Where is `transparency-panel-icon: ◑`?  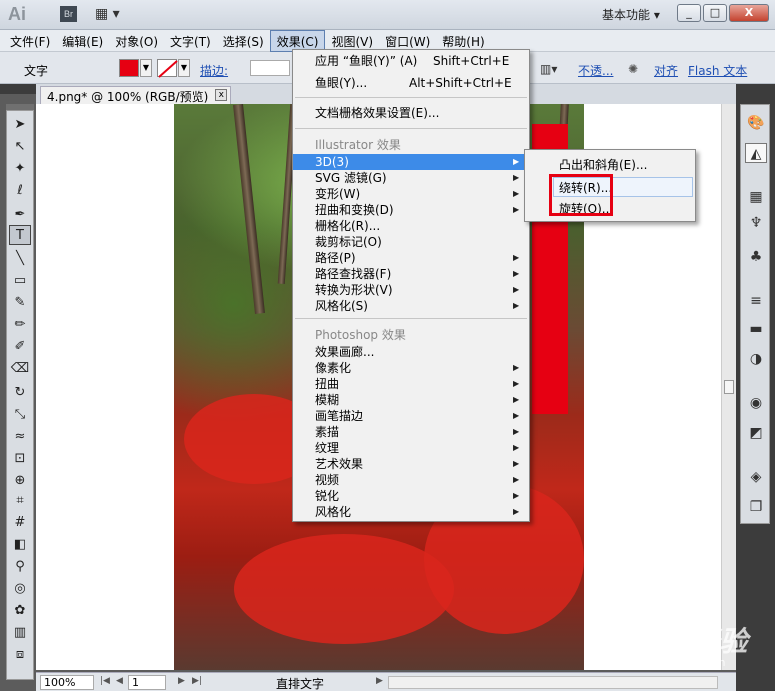 transparency-panel-icon: ◑ is located at coordinates (756, 359).